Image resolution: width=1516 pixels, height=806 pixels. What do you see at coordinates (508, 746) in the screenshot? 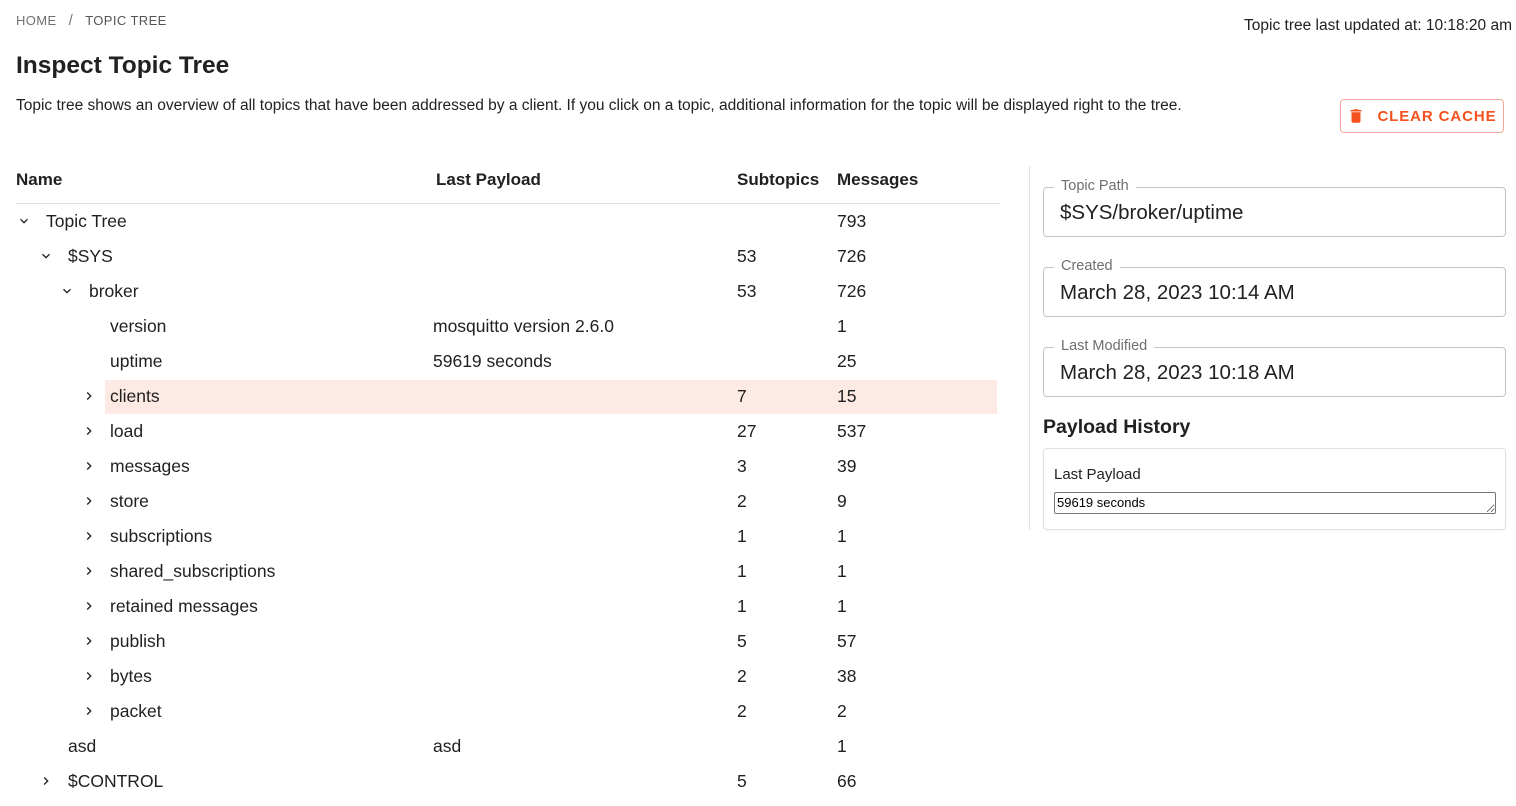
I see `tree-row: asd asd 1` at bounding box center [508, 746].